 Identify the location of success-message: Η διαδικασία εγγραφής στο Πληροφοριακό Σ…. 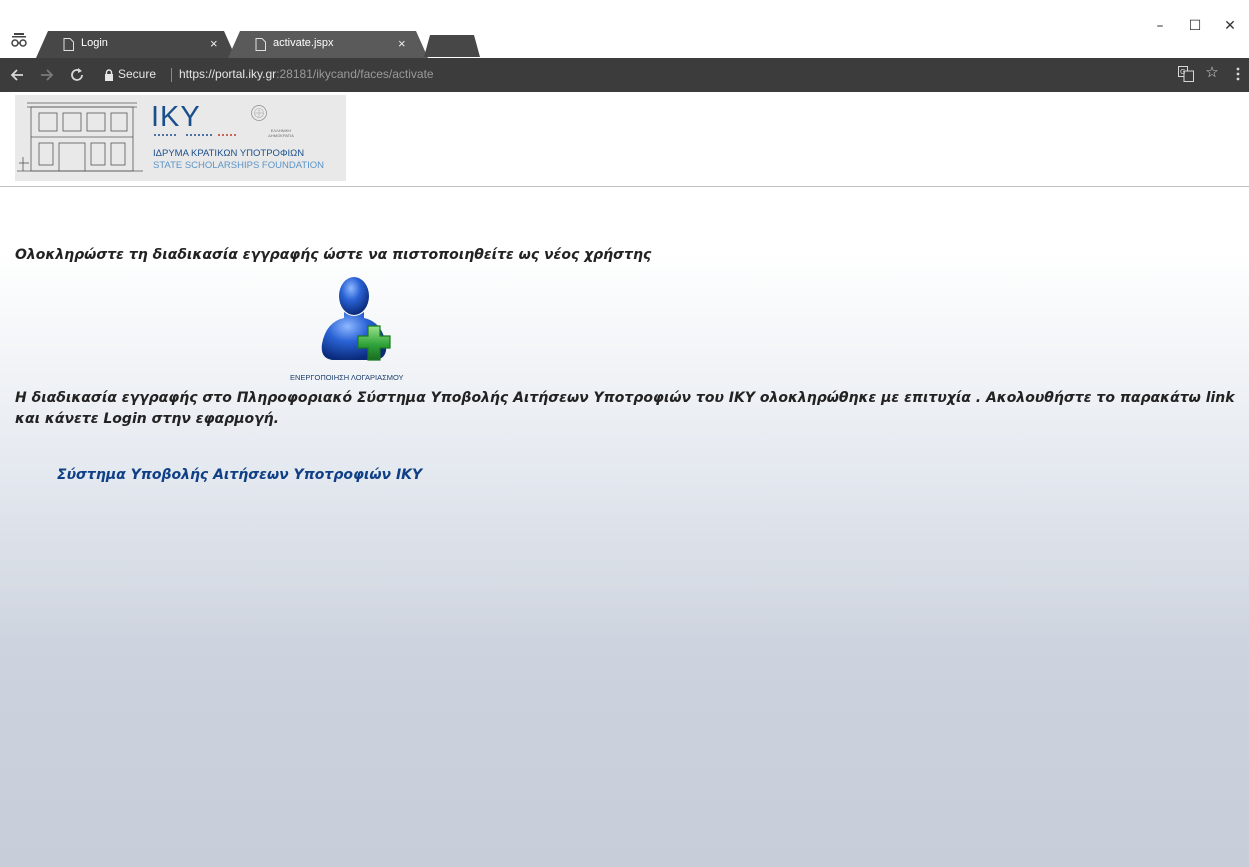
(625, 408).